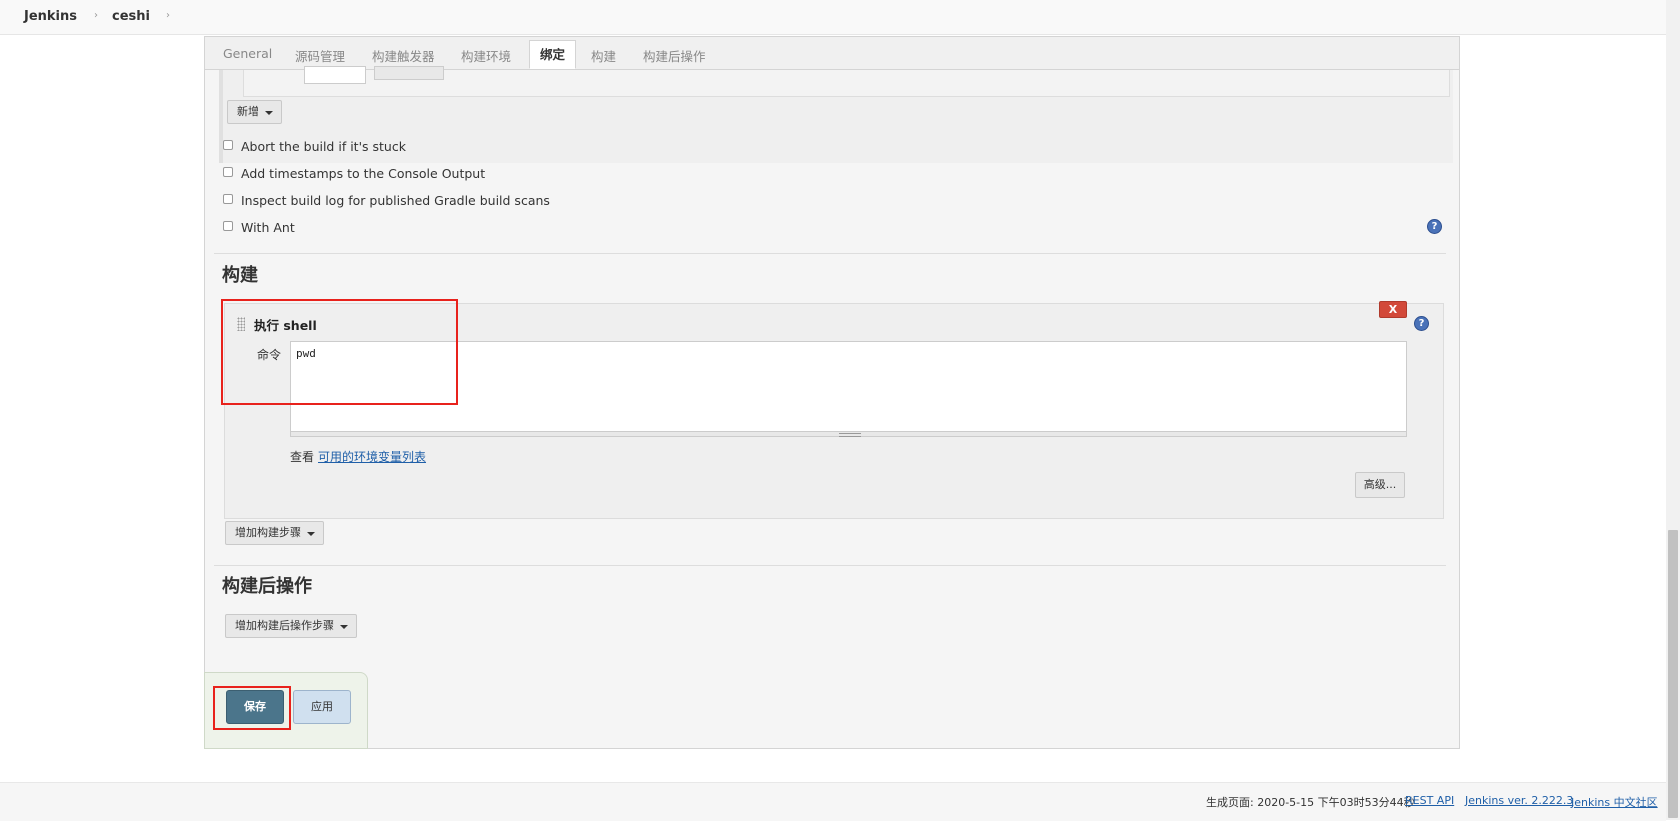 This screenshot has width=1680, height=821. I want to click on footer-rest-api-link: REST API, so click(1429, 800).